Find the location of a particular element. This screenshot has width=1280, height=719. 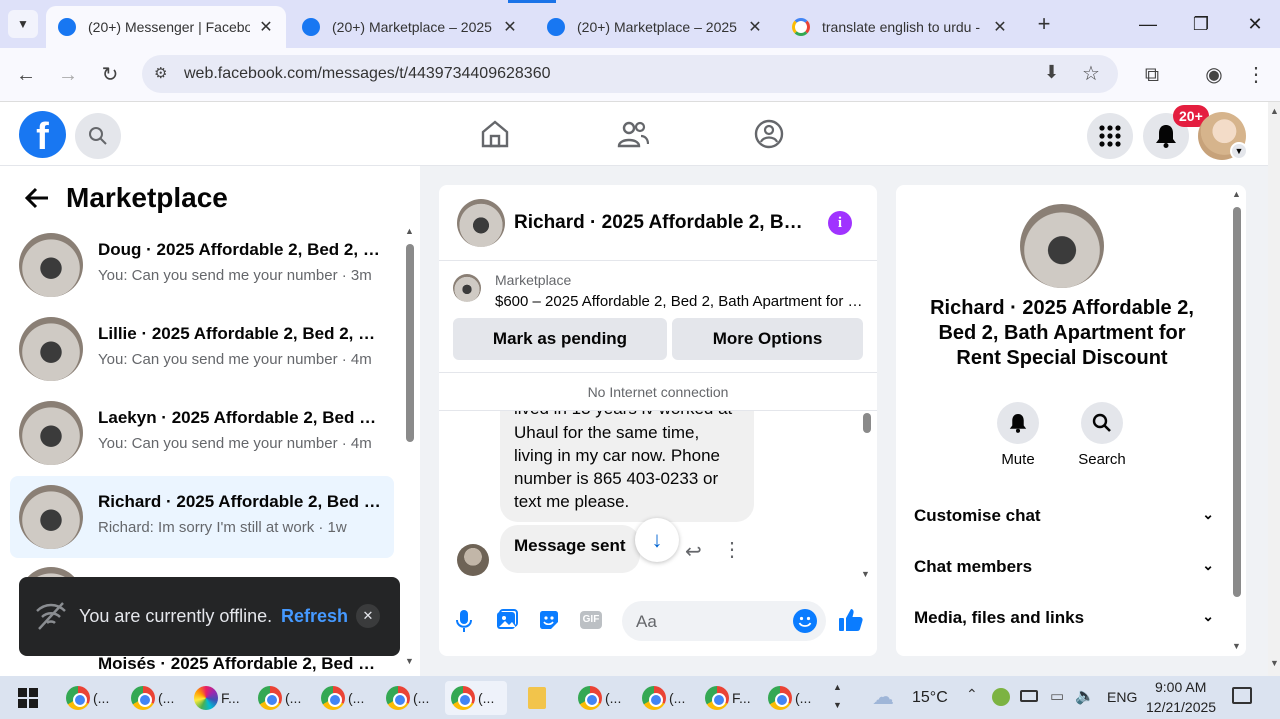

notification-center-icon is located at coordinates (1242, 695).